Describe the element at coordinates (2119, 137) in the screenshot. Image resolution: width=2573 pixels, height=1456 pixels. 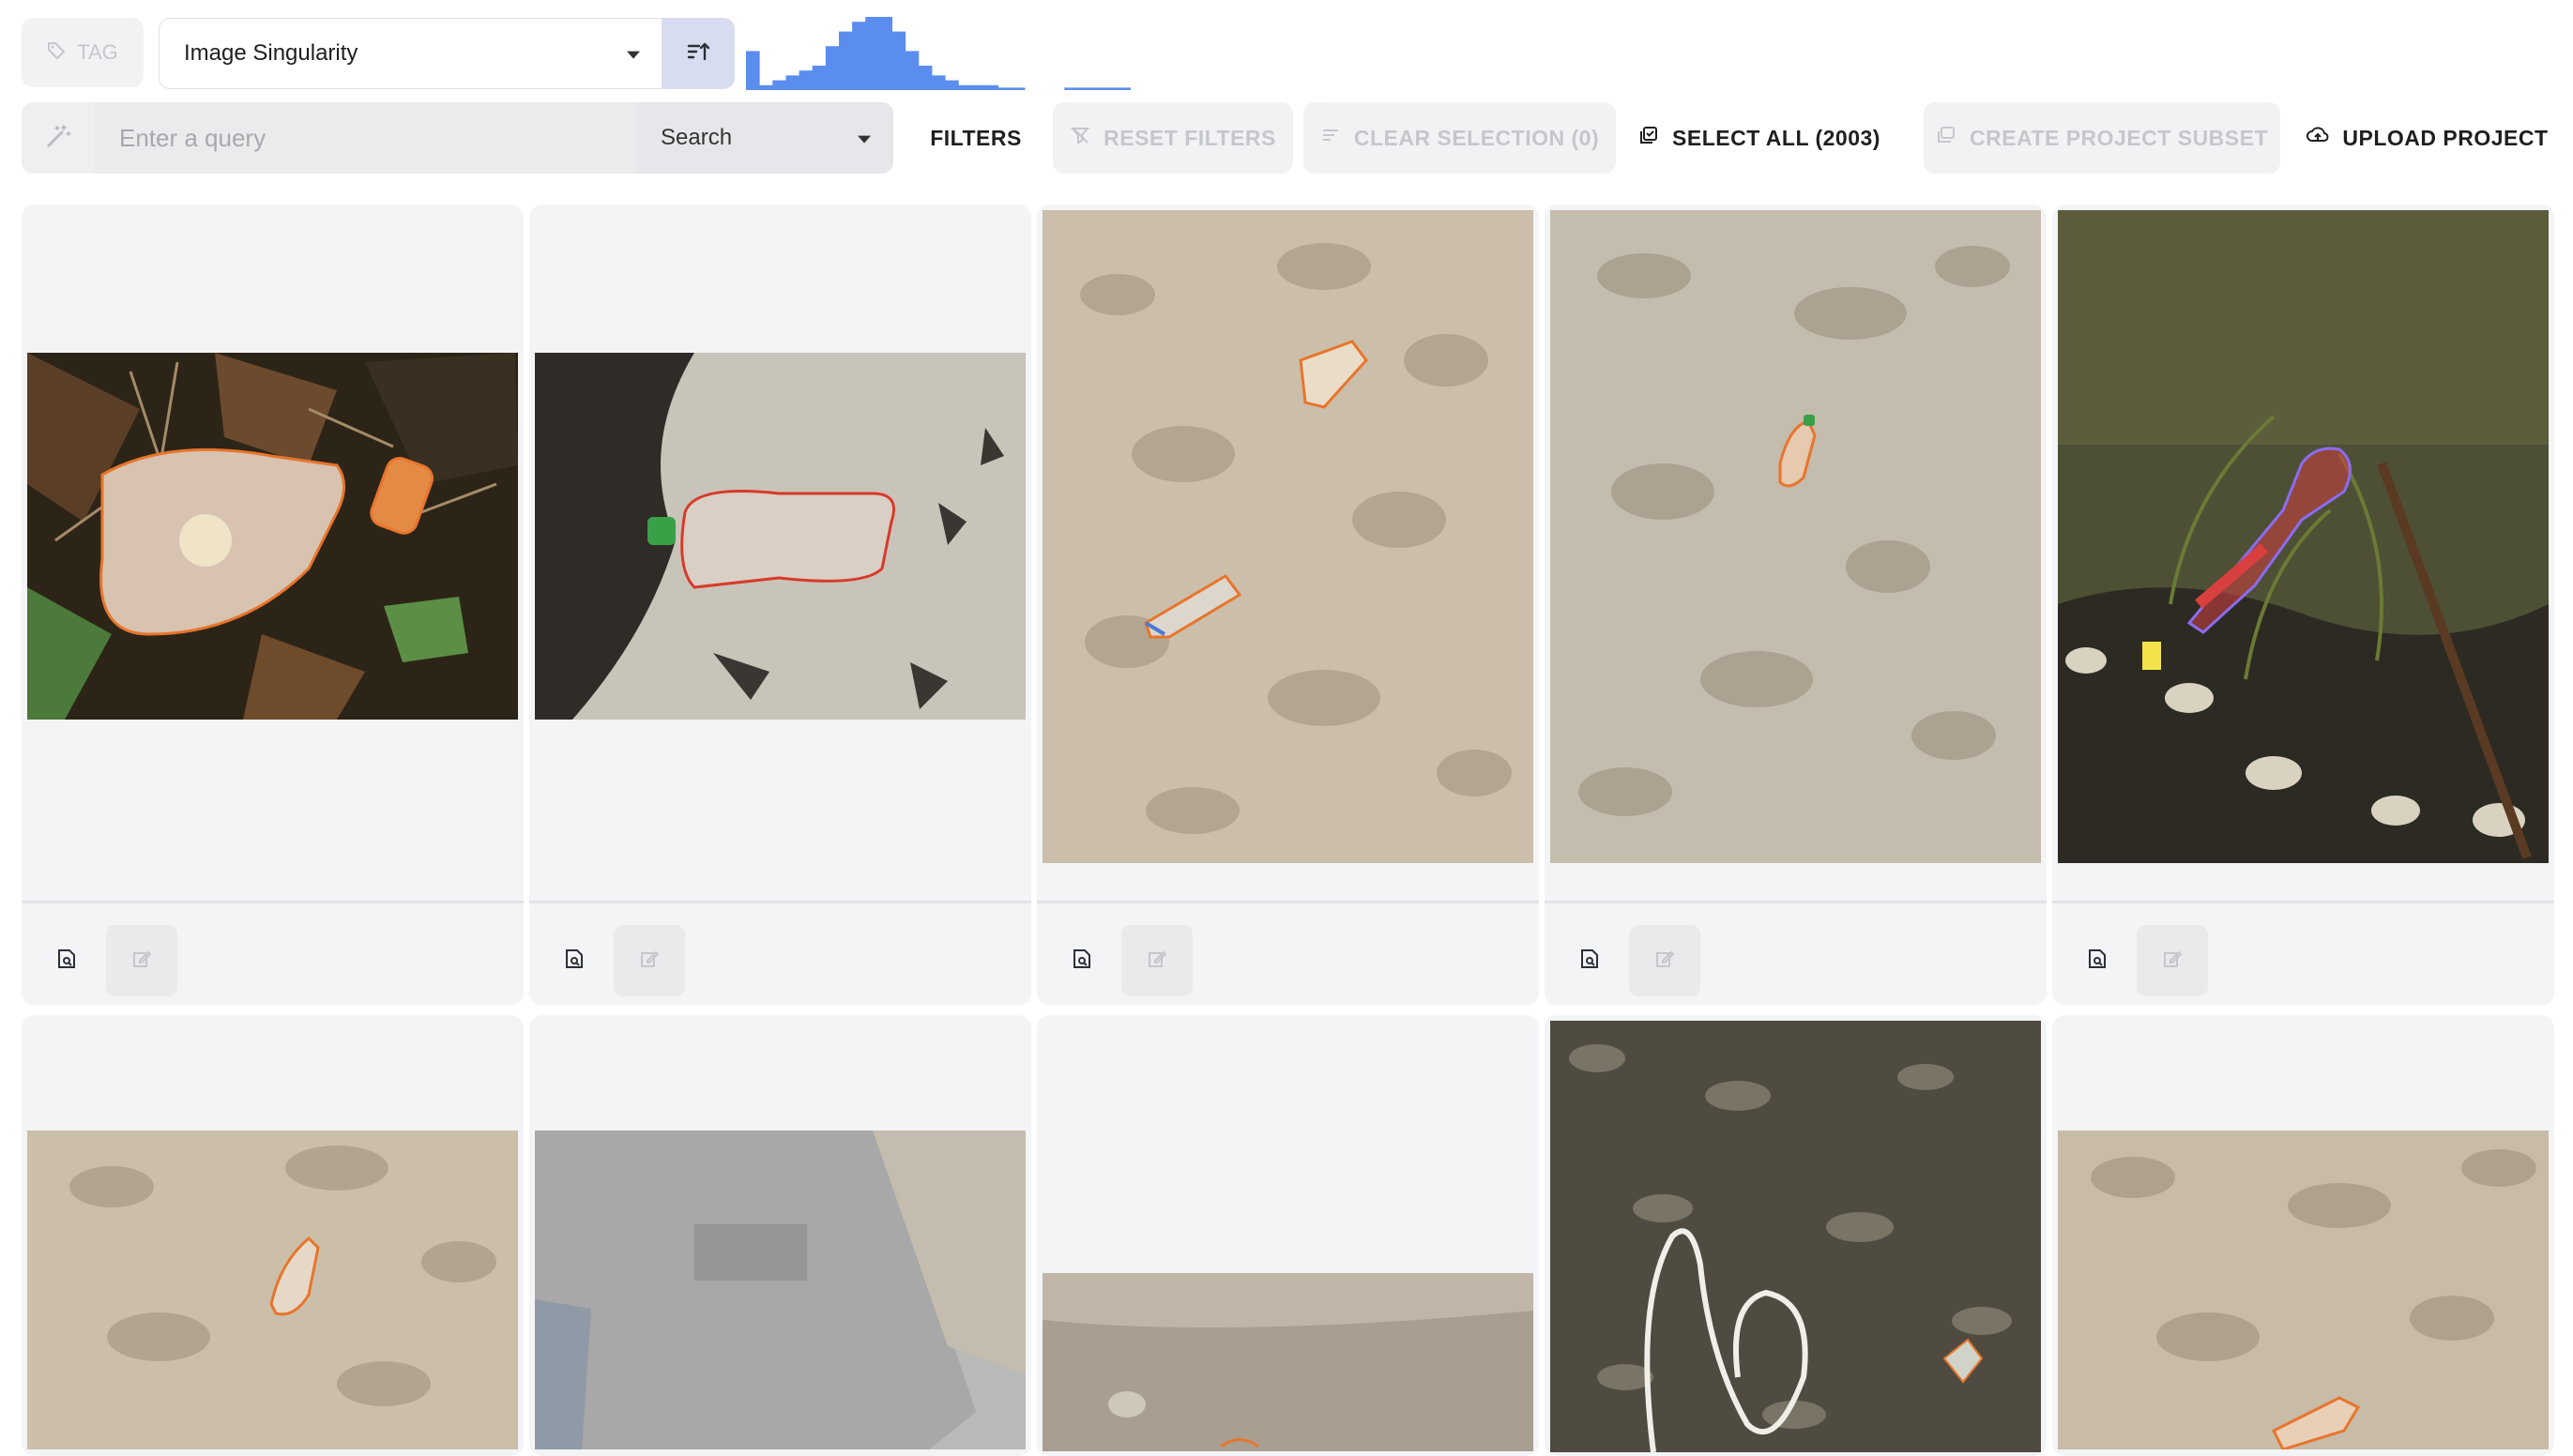
I see `create-subset-label: CREATE PROJECT SUBSET` at that location.